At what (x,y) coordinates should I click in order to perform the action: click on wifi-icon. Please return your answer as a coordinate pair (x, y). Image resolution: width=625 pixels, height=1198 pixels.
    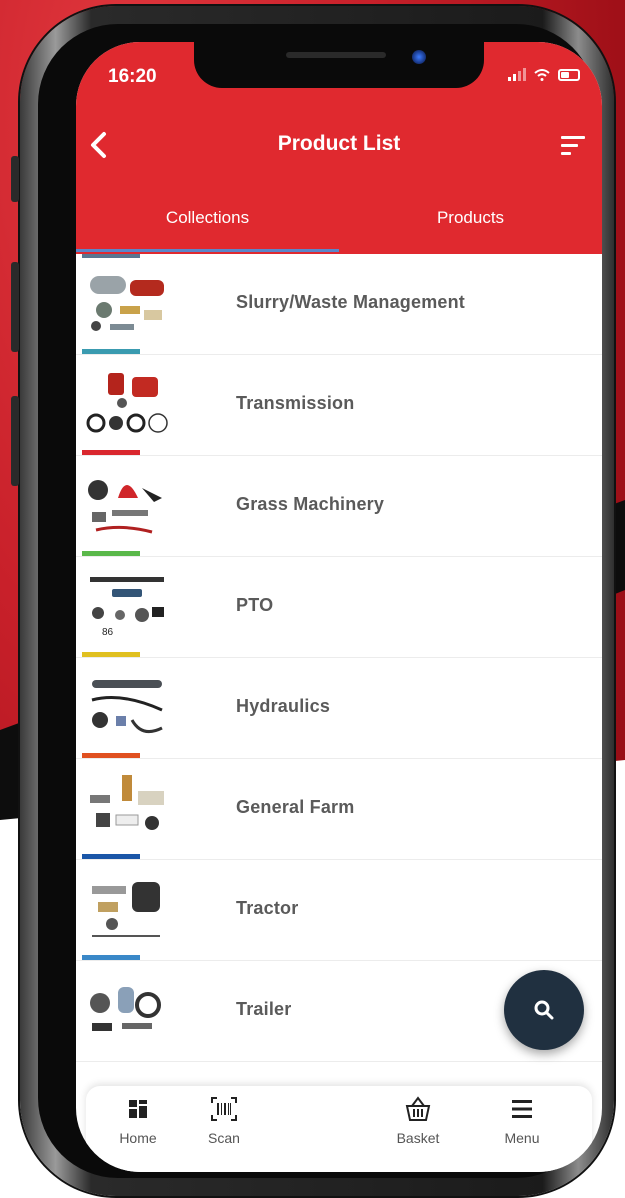
    Looking at the image, I should click on (542, 75).